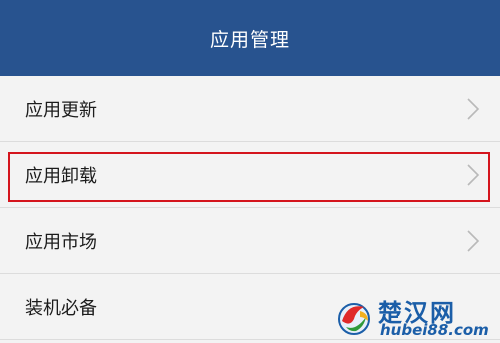  Describe the element at coordinates (61, 308) in the screenshot. I see `menu-item-label: 装机必备` at that location.